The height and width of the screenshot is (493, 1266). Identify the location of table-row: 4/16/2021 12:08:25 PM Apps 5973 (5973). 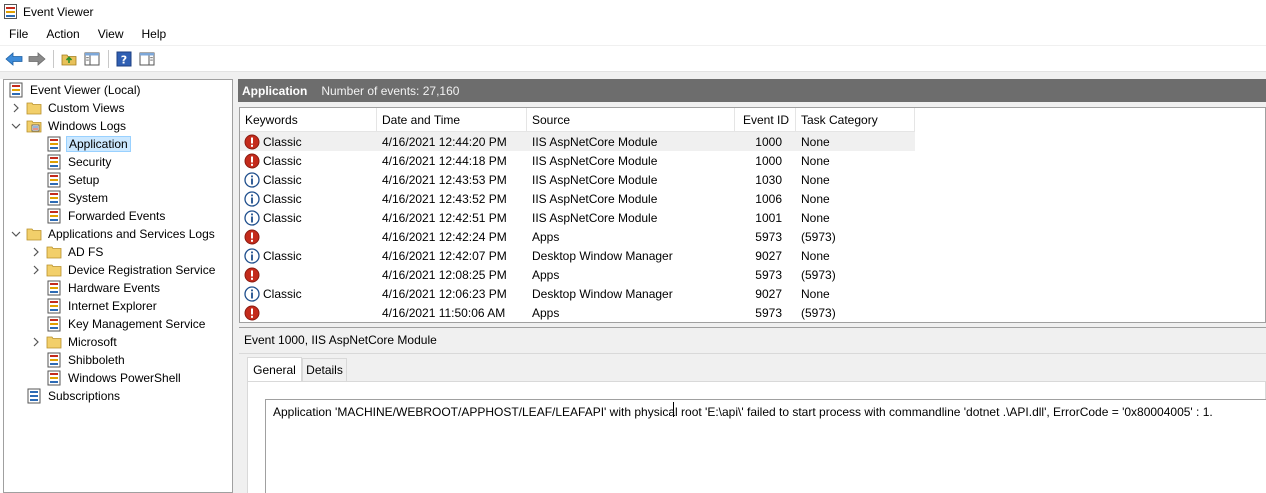
(577, 274).